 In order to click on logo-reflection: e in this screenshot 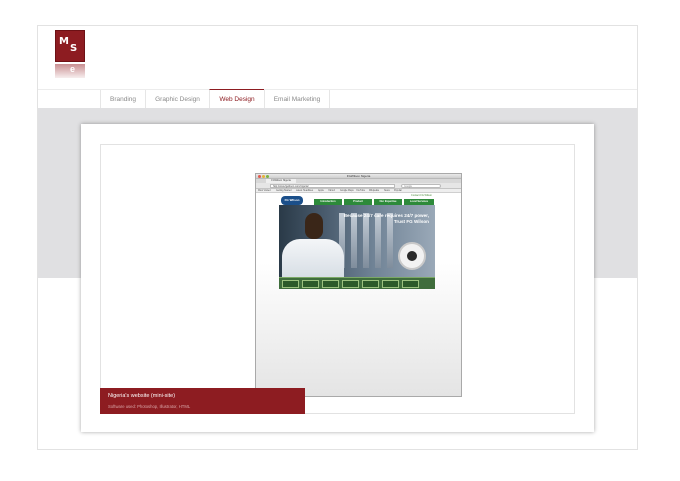, I will do `click(70, 71)`.